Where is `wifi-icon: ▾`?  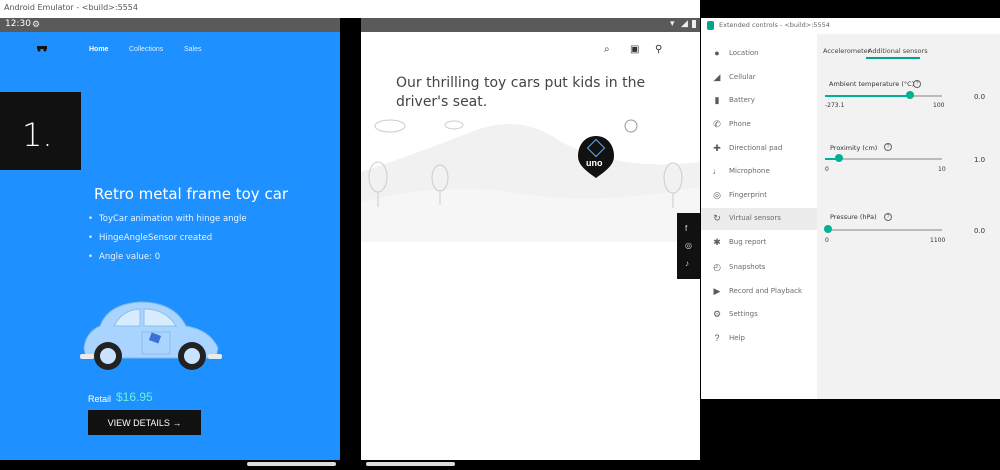
wifi-icon: ▾ is located at coordinates (672, 23).